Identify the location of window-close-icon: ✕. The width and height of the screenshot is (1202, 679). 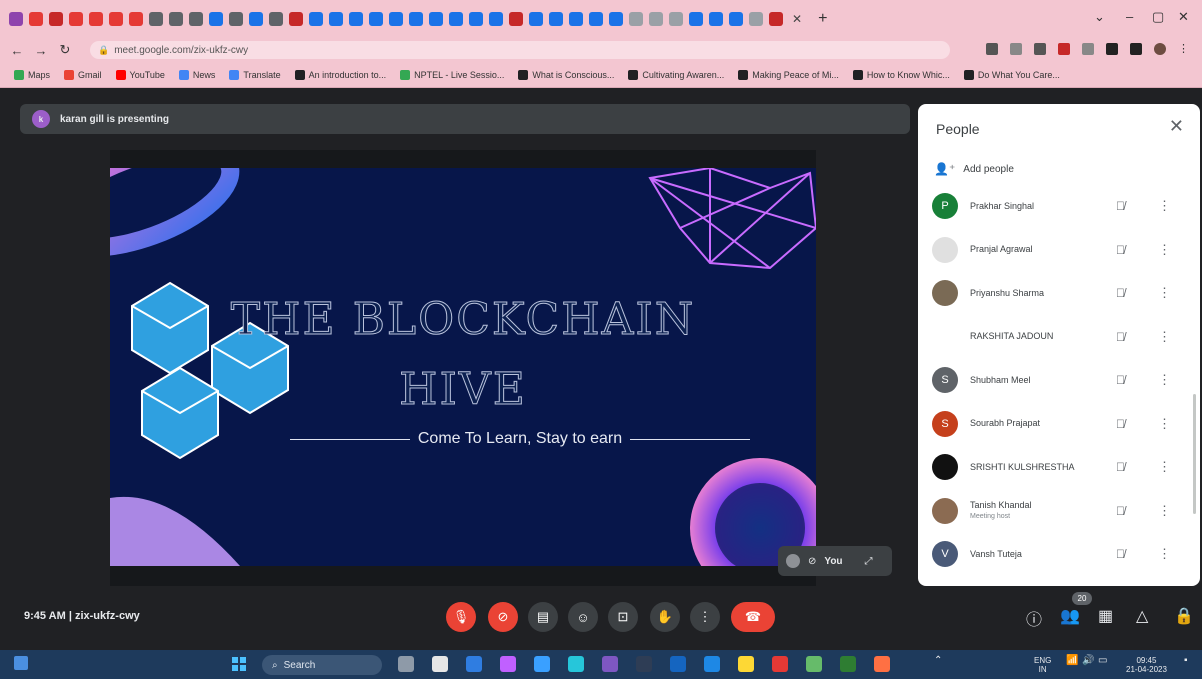
(1183, 17).